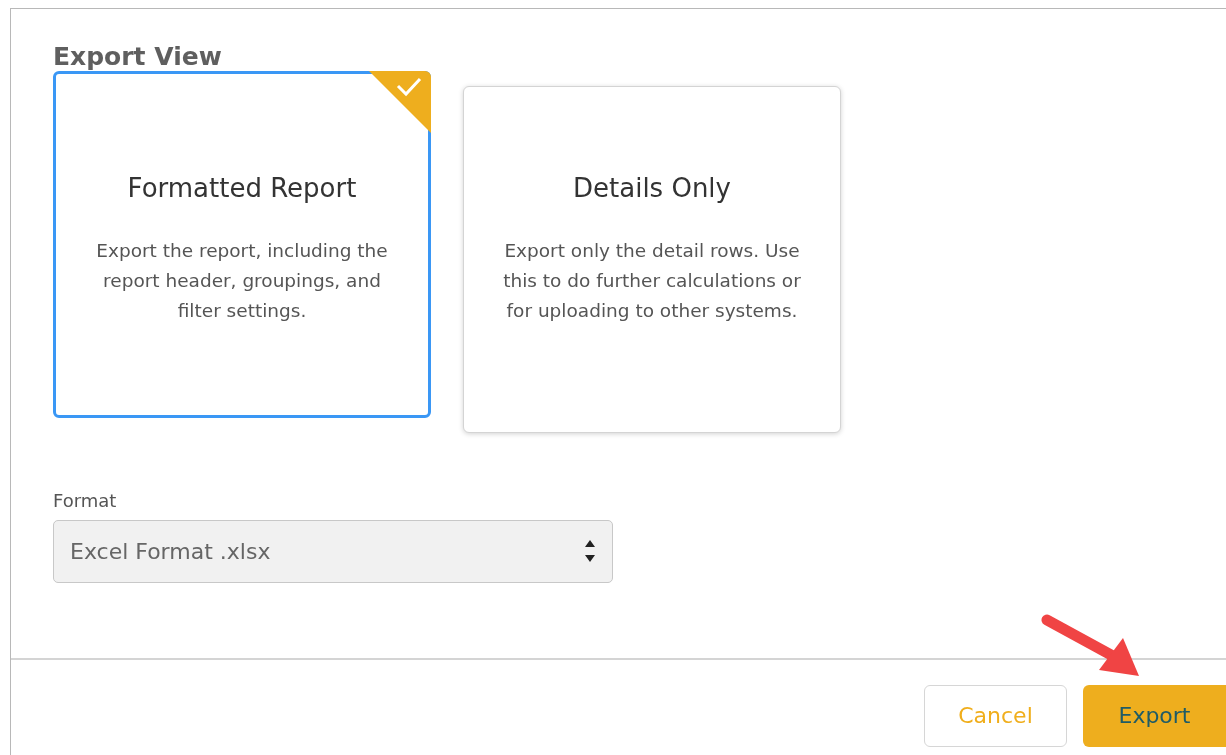 Image resolution: width=1226 pixels, height=755 pixels. What do you see at coordinates (400, 101) in the screenshot?
I see `check-icon` at bounding box center [400, 101].